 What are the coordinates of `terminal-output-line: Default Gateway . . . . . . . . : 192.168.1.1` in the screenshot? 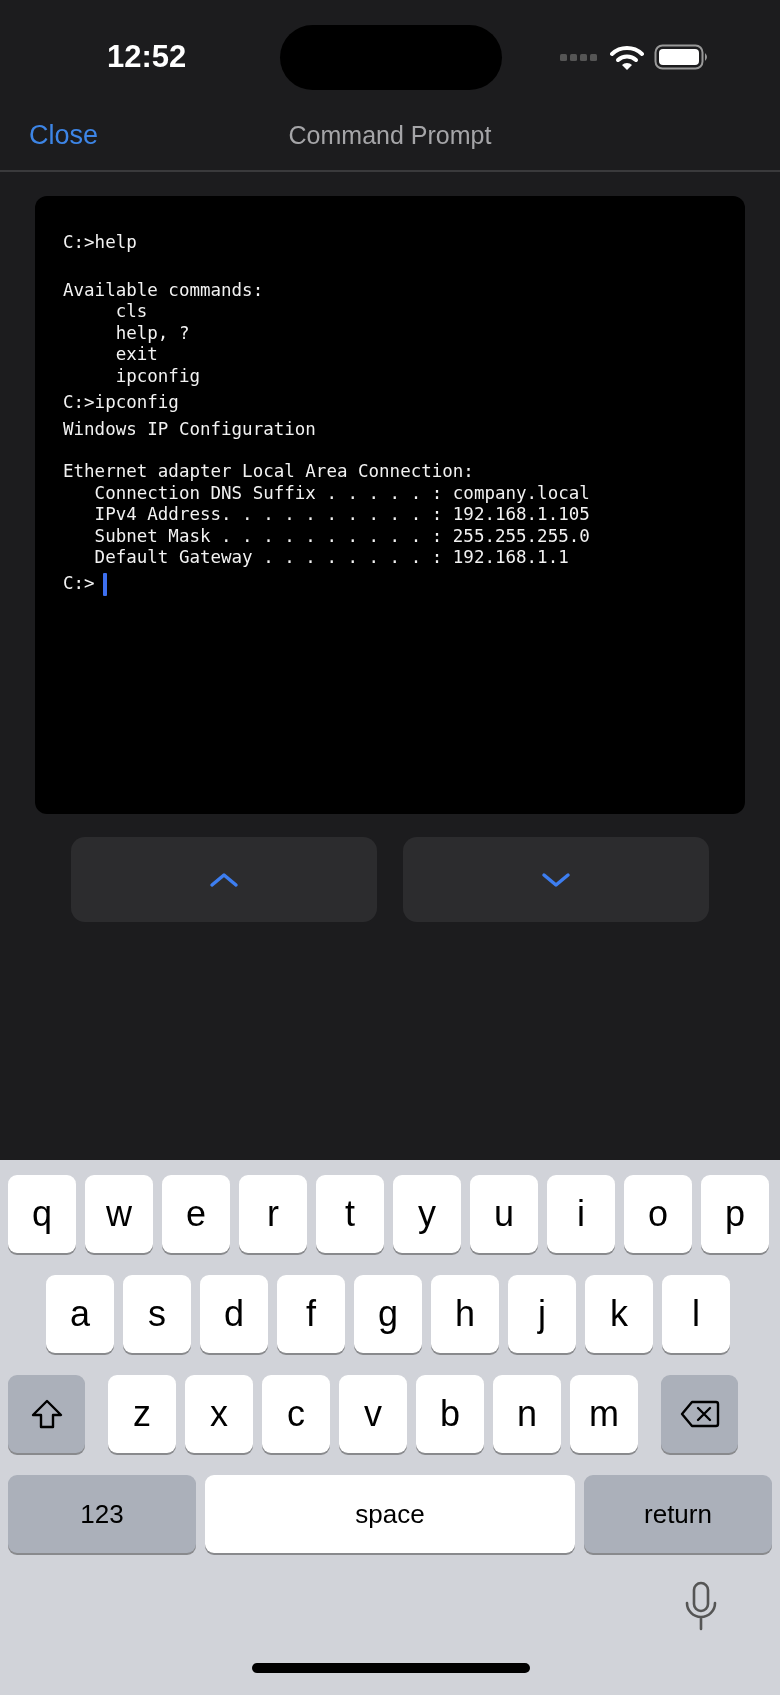 It's located at (331, 558).